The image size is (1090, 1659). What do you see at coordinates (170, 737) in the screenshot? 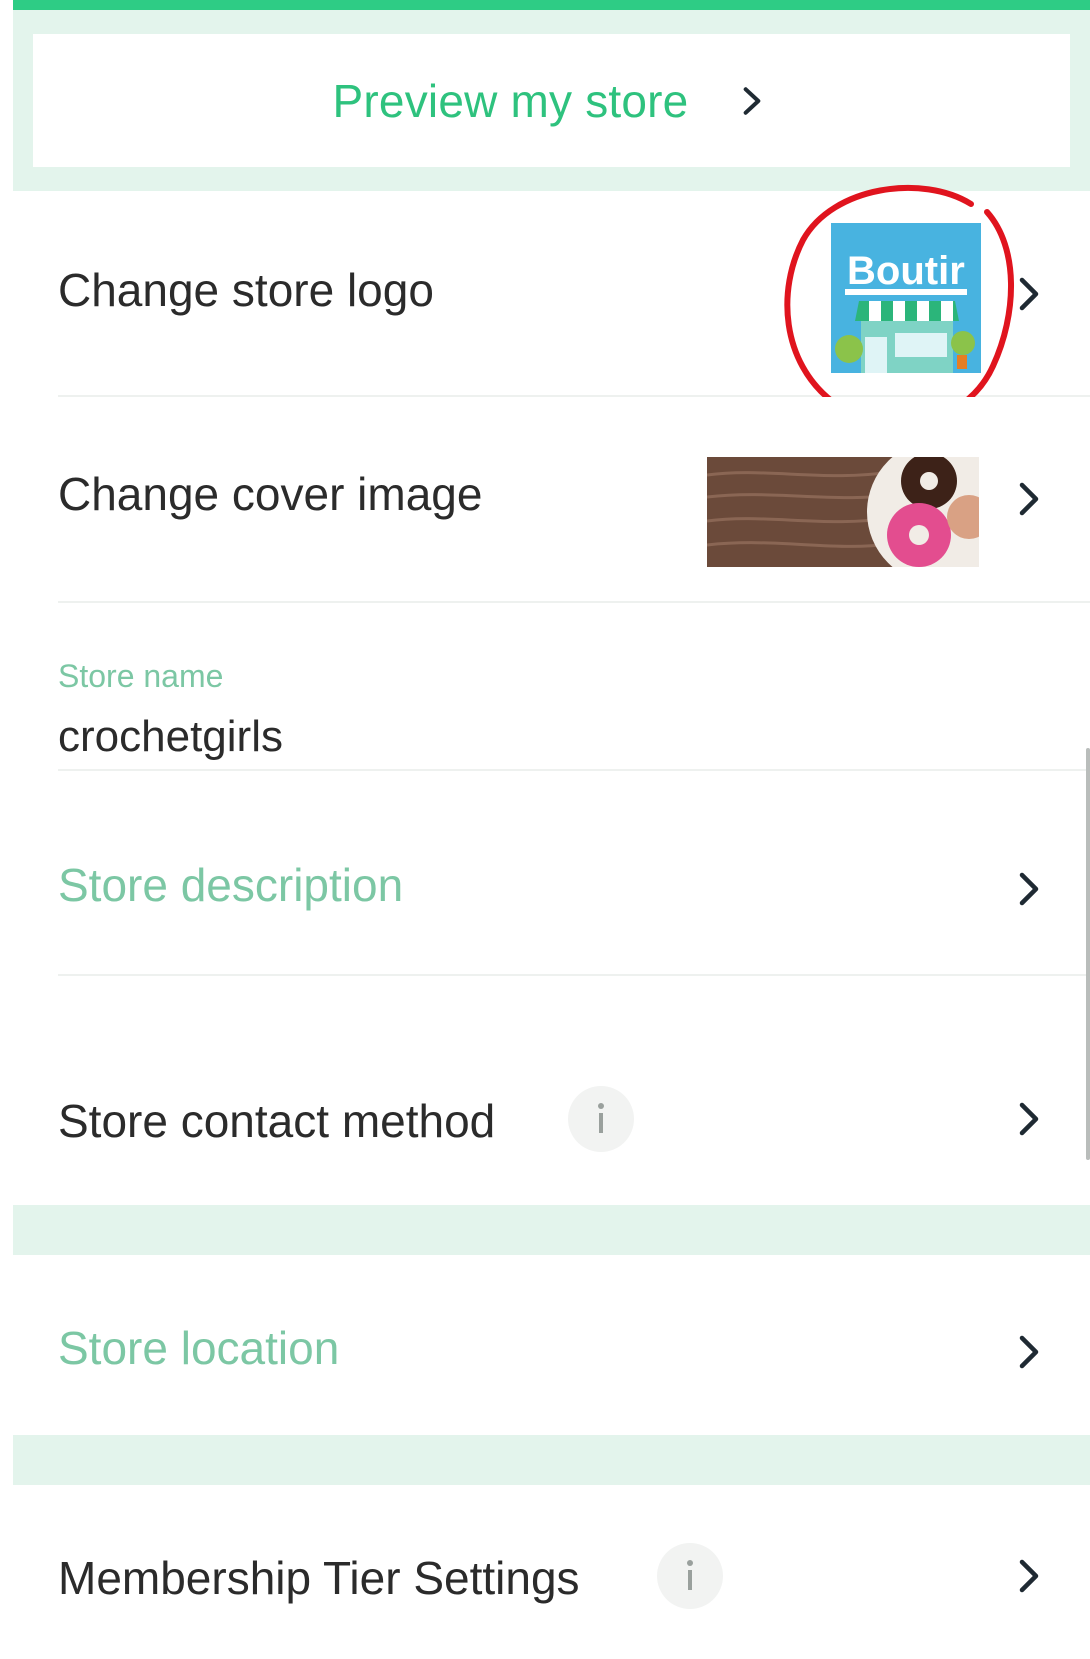
I see `store-name-input: crochetgirls` at bounding box center [170, 737].